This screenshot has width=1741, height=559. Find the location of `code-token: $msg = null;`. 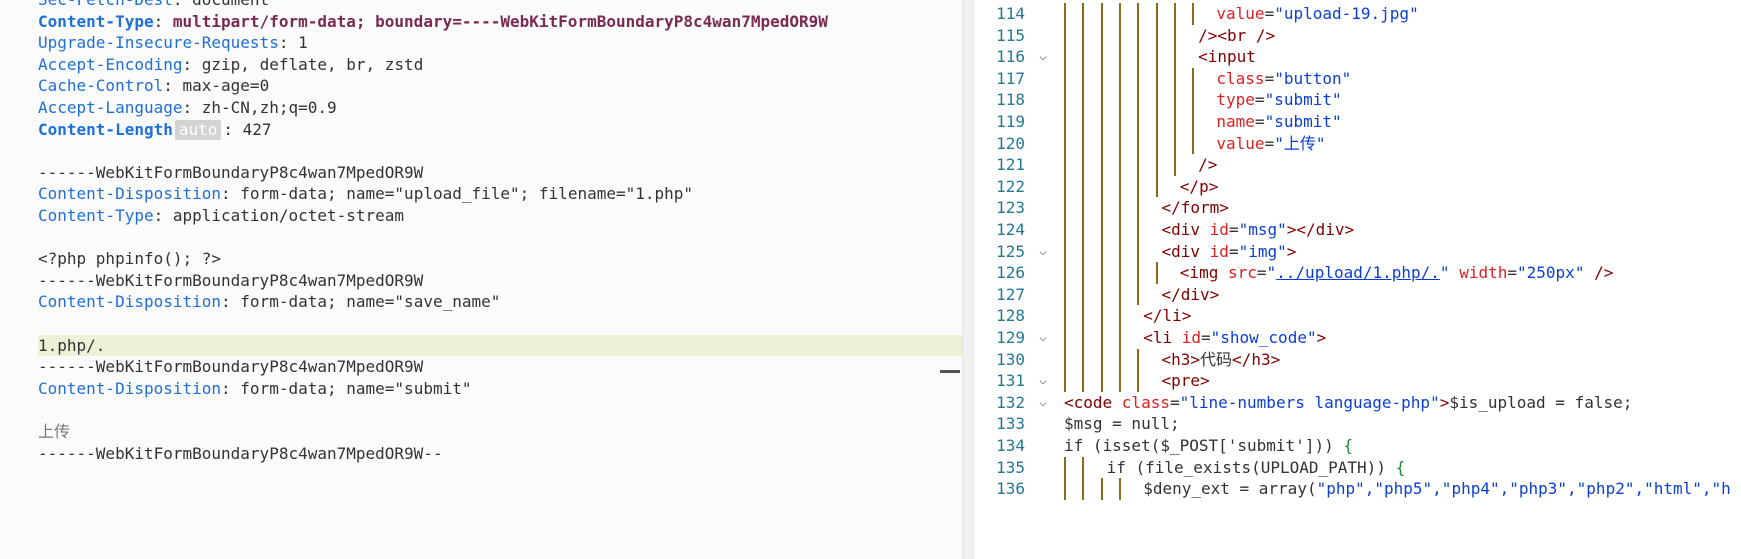

code-token: $msg = null; is located at coordinates (1122, 424).